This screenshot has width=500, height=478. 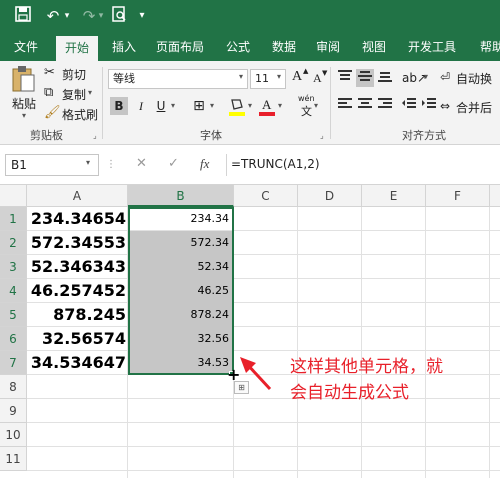 What do you see at coordinates (180, 47) in the screenshot?
I see `tab-page-layout: 页面布局` at bounding box center [180, 47].